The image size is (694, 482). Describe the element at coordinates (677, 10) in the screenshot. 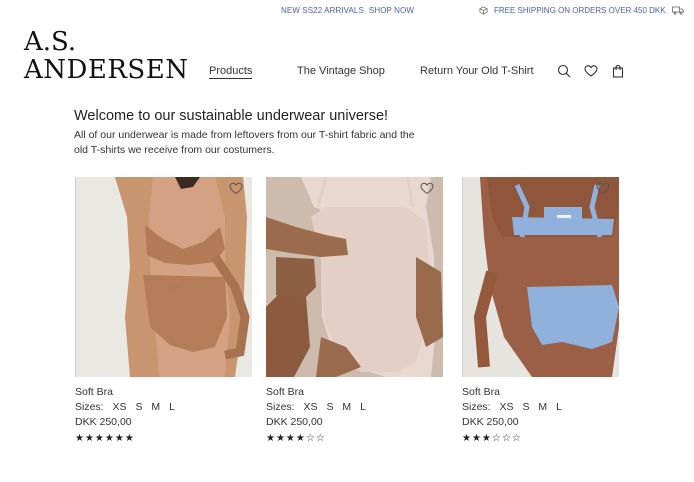

I see `truck-icon` at that location.